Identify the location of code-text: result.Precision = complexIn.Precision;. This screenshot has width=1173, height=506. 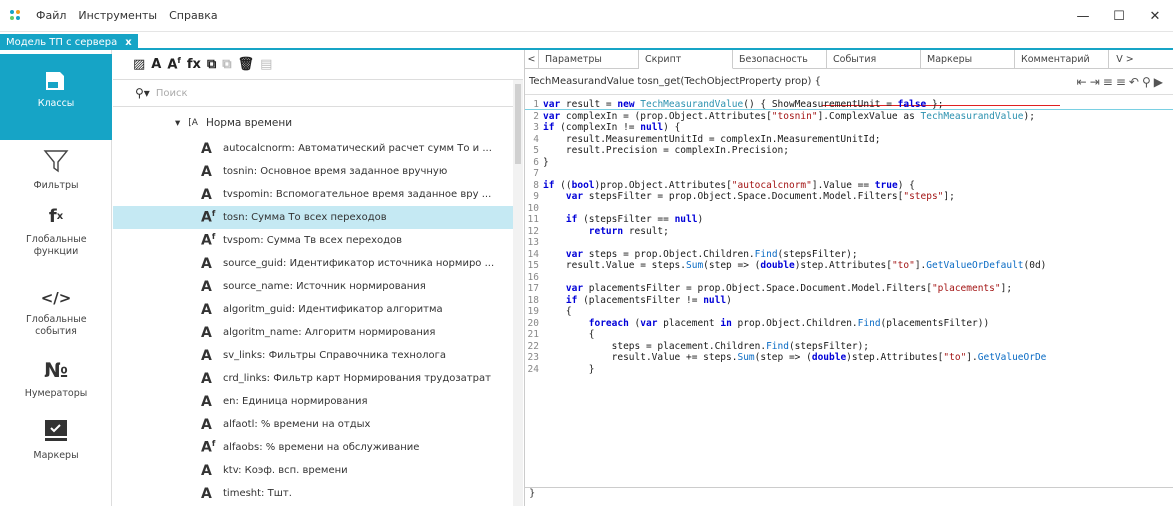
(666, 150).